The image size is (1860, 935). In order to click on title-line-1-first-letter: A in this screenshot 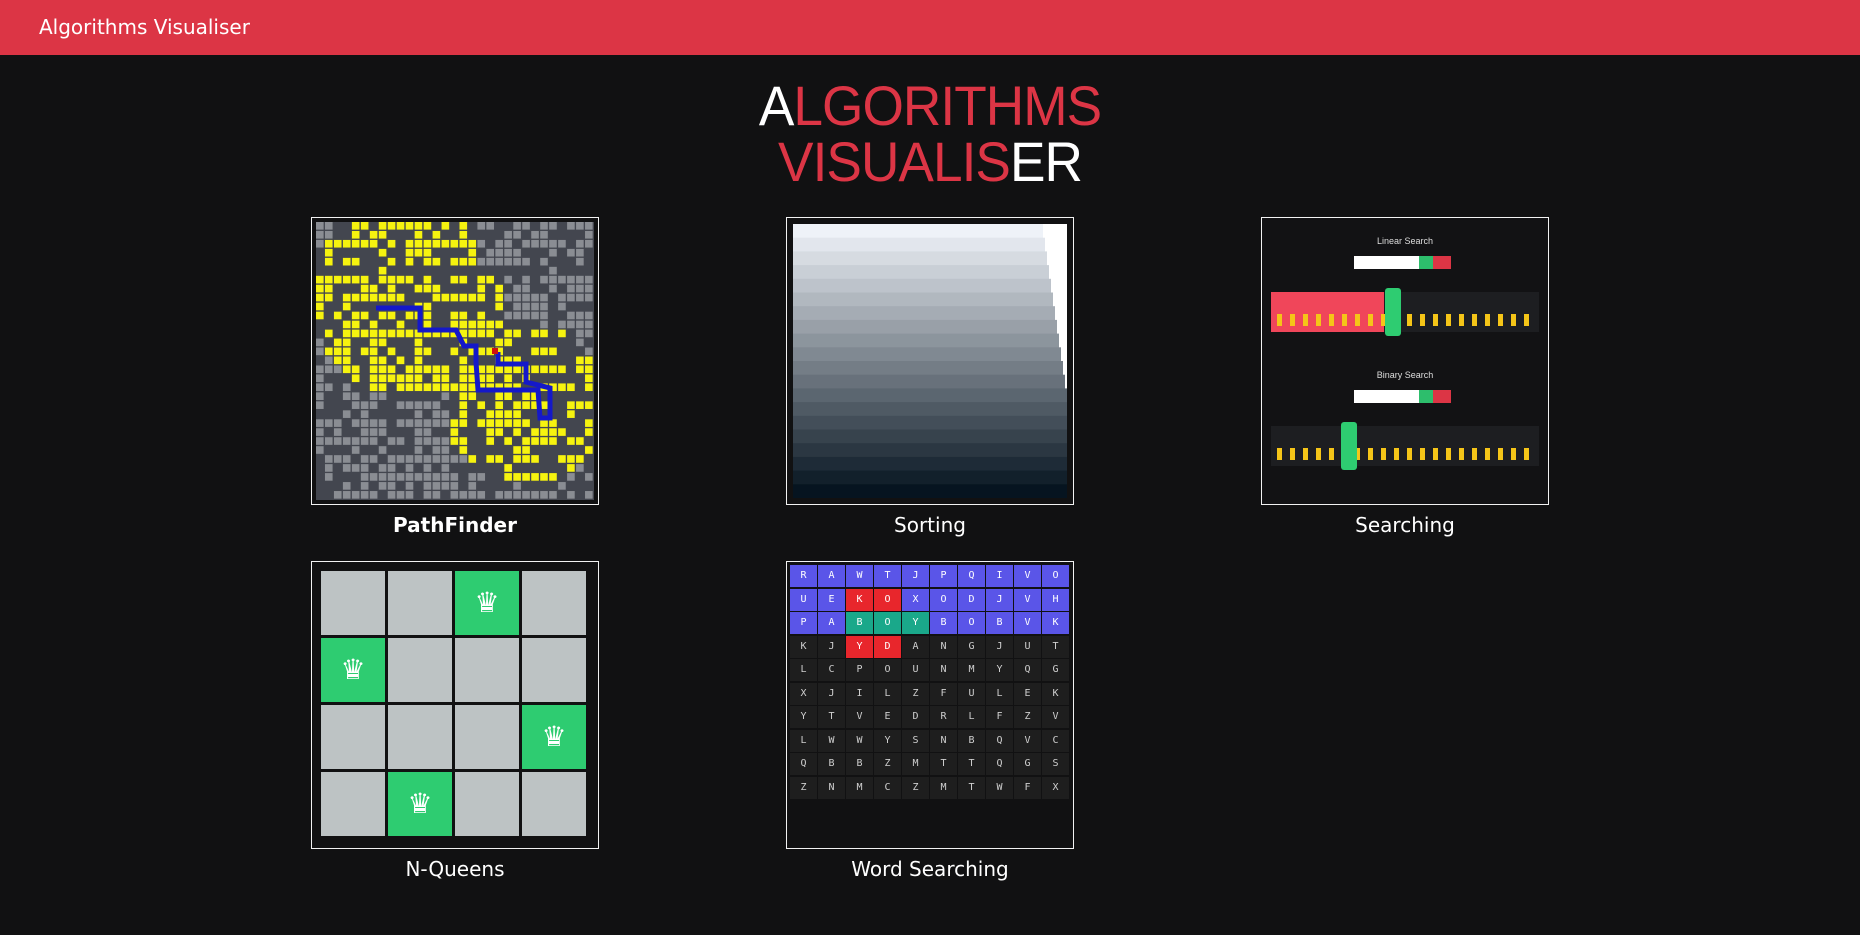, I will do `click(776, 105)`.